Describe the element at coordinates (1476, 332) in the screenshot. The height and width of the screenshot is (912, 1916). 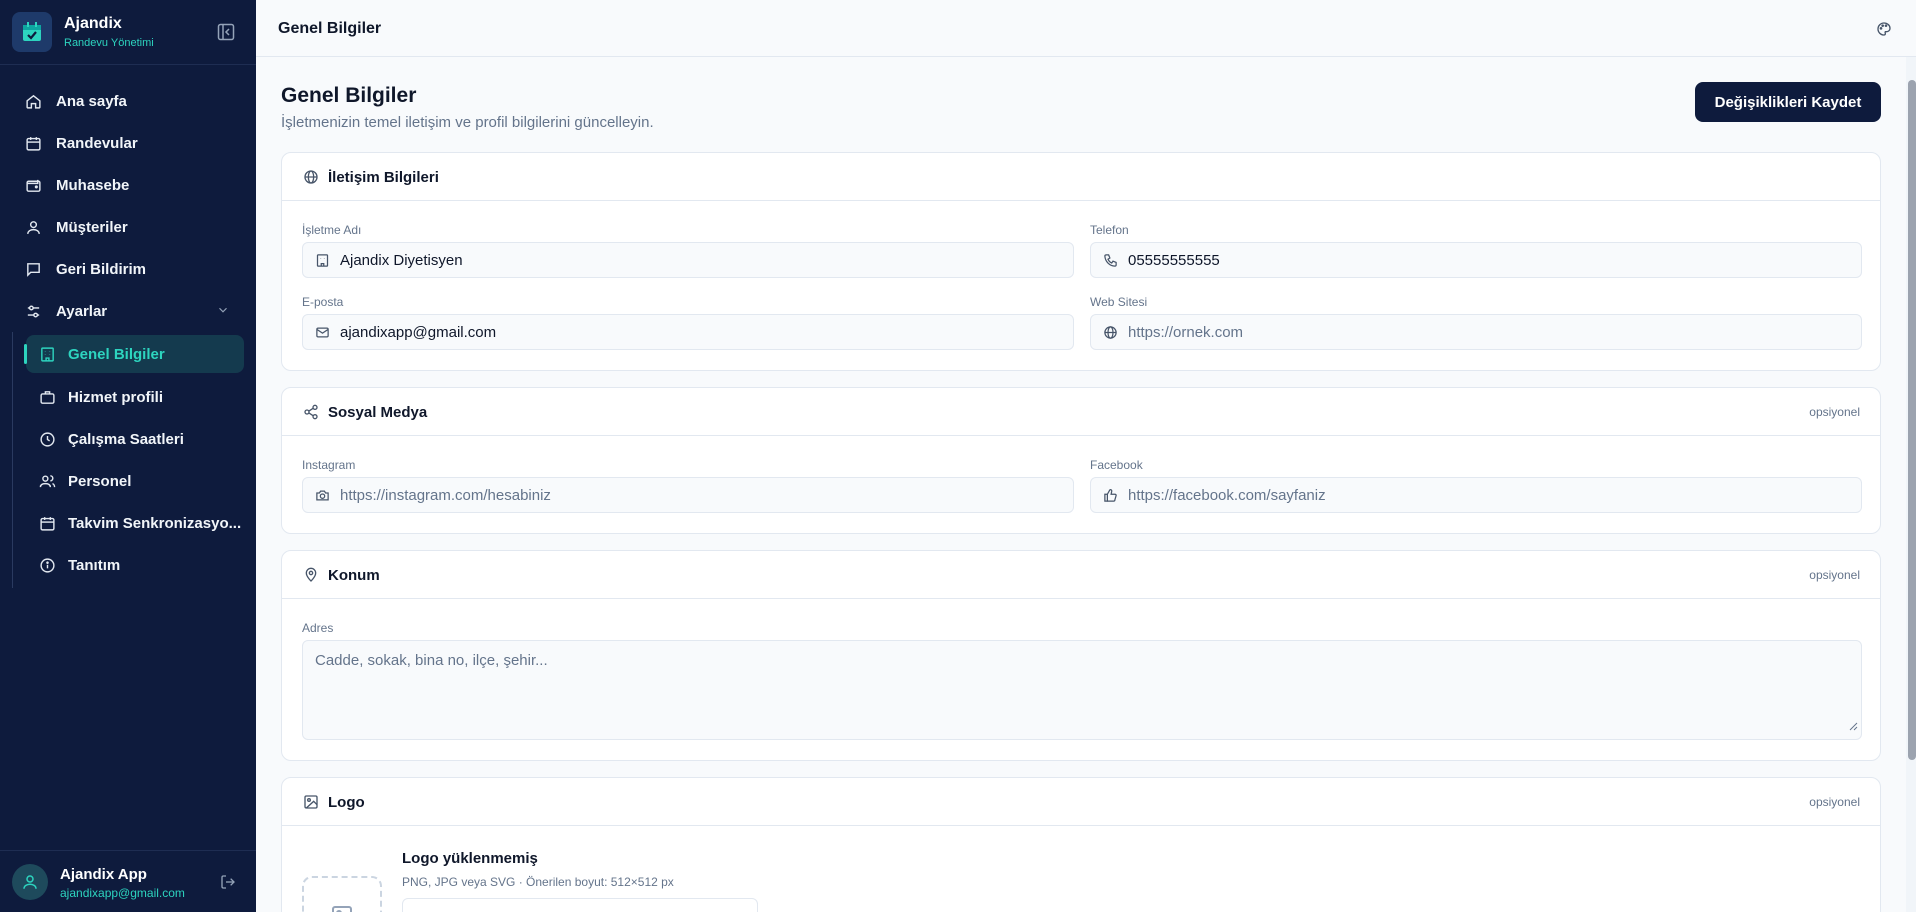
I see `website-field: https://ornek.com` at that location.